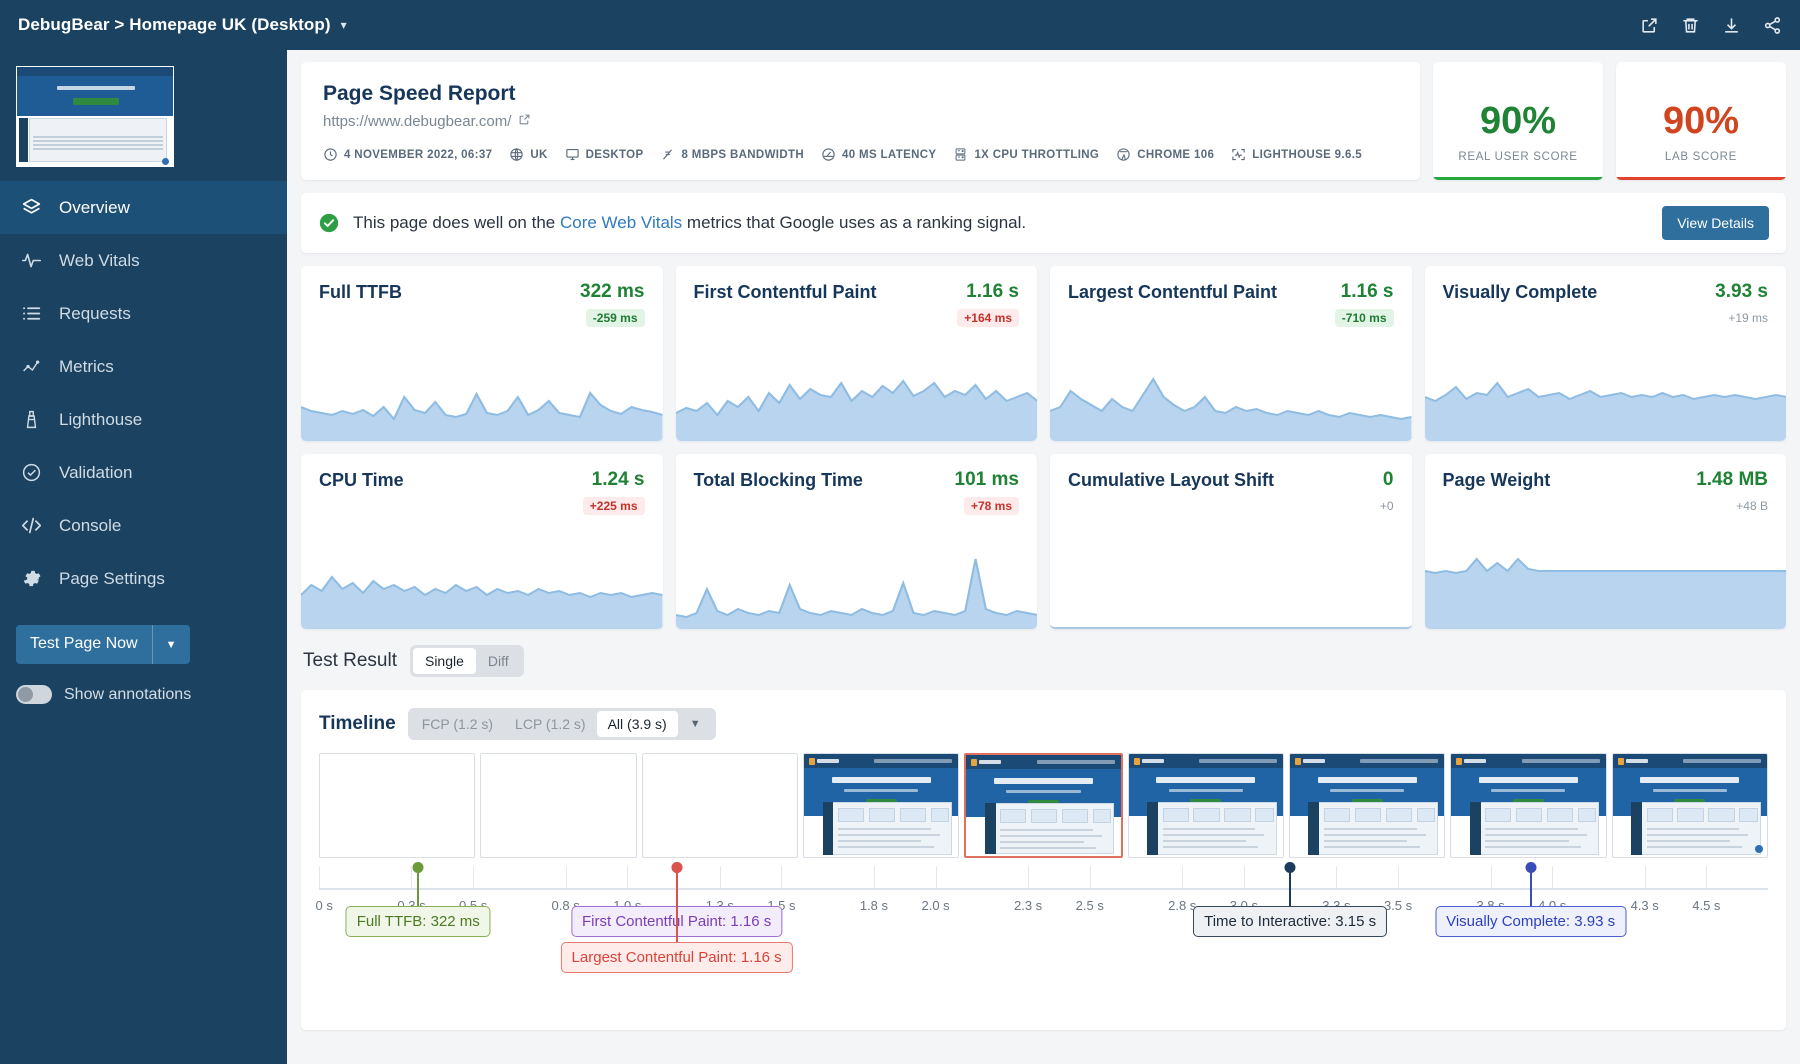  I want to click on metric-value: 1.24 s, so click(618, 479).